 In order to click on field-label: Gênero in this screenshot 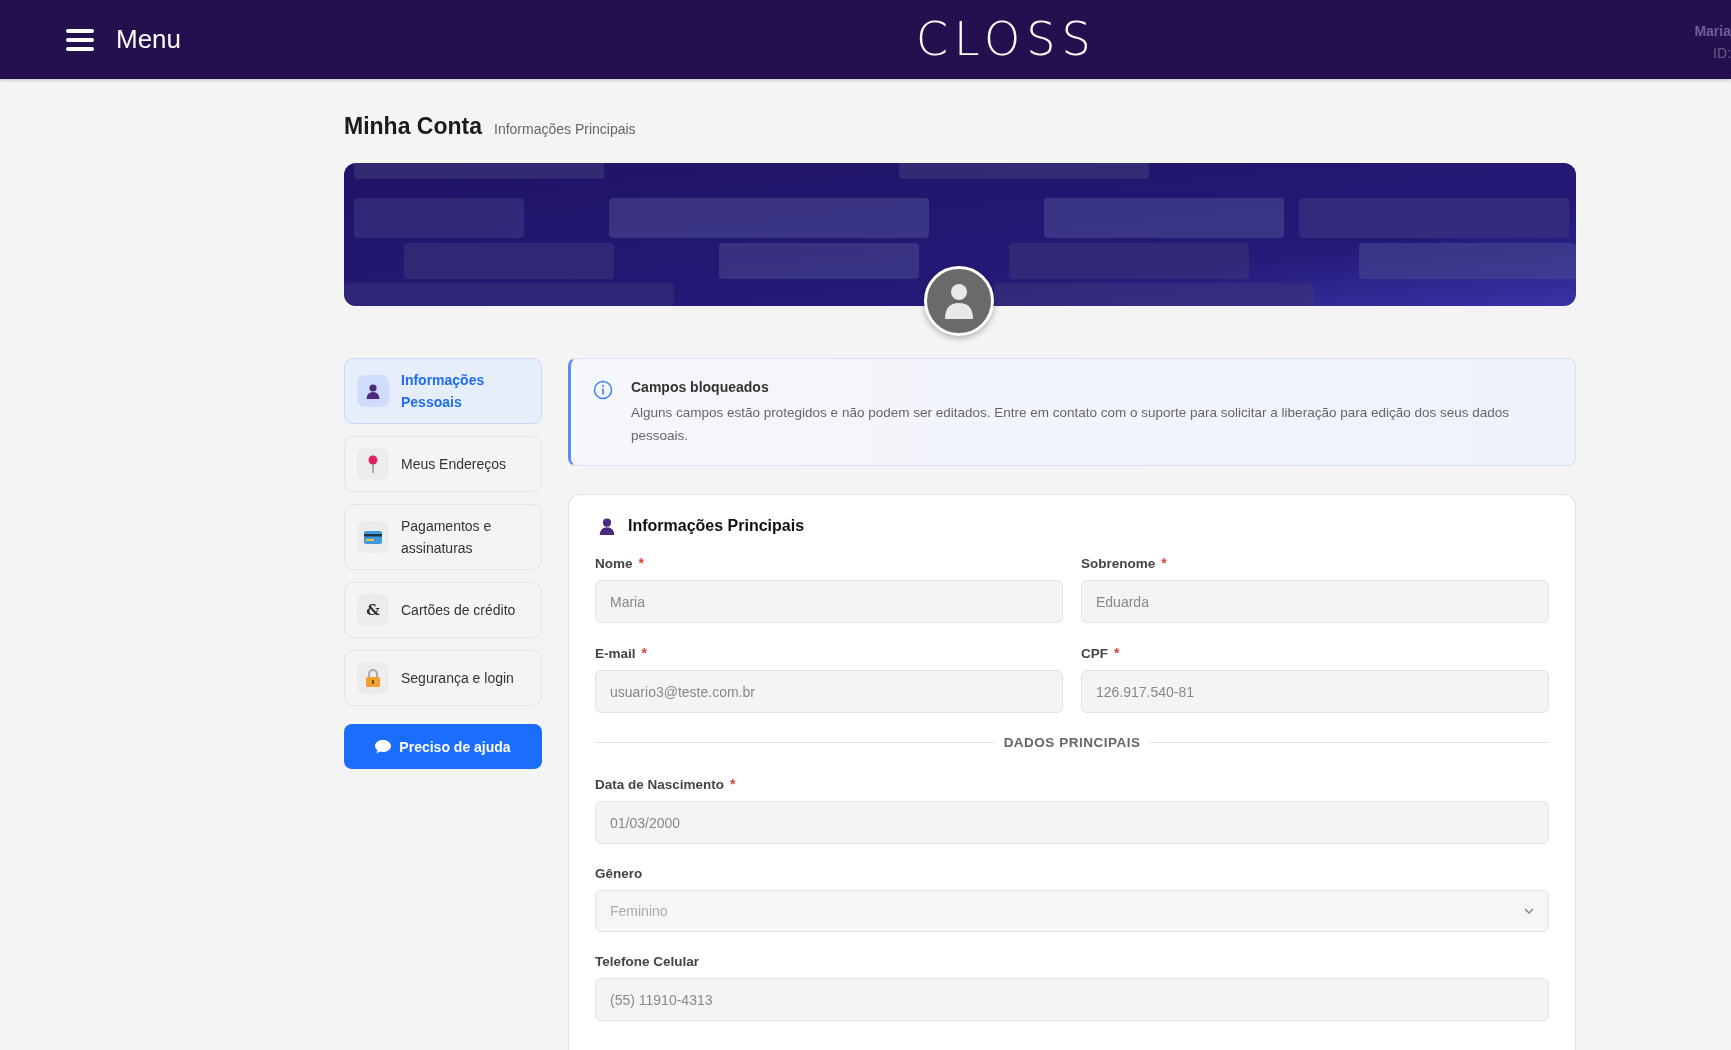, I will do `click(619, 873)`.